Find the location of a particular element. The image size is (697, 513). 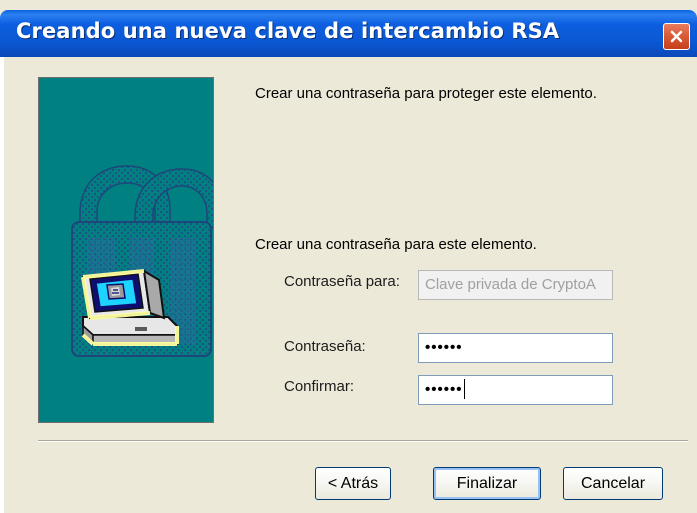

section-heading: Crear una contraseña para este elemento. is located at coordinates (396, 244).